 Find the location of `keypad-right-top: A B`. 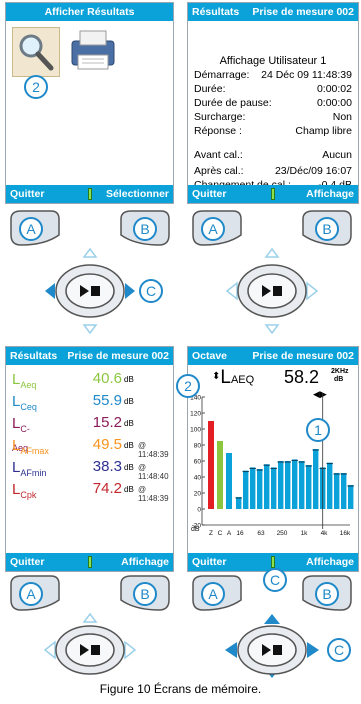

keypad-right-top: A B is located at coordinates (272, 272).